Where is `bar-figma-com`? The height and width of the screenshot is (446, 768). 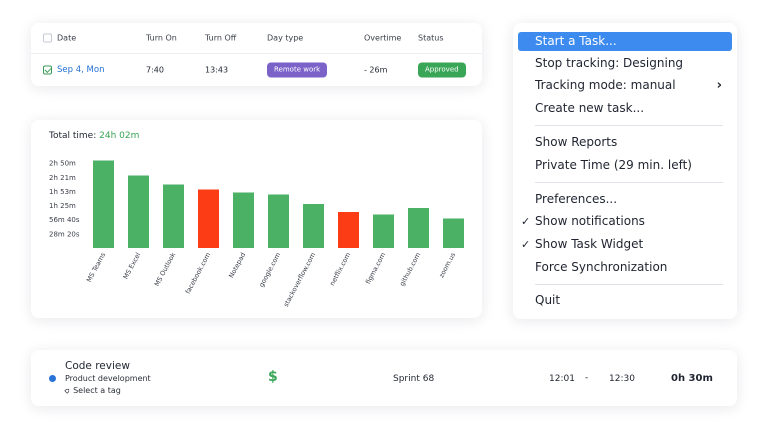
bar-figma-com is located at coordinates (383, 231).